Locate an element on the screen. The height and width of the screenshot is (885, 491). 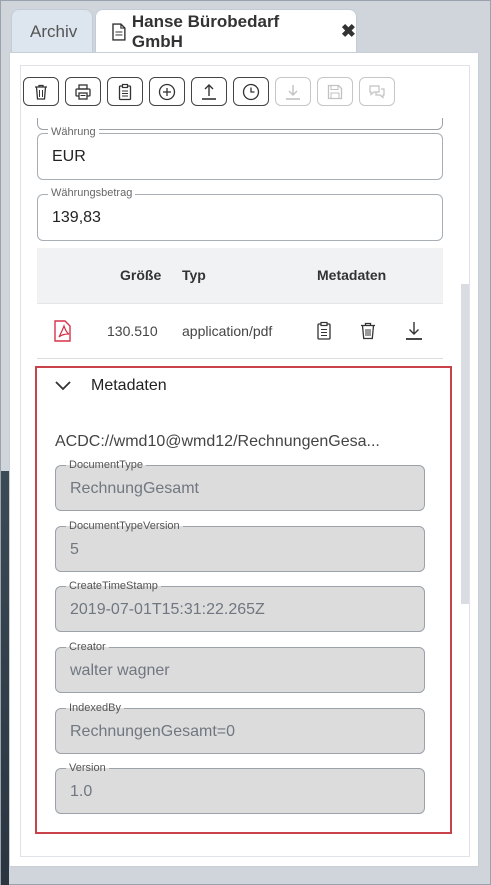
metadata-label: DocumentTypeVersion is located at coordinates (124, 526).